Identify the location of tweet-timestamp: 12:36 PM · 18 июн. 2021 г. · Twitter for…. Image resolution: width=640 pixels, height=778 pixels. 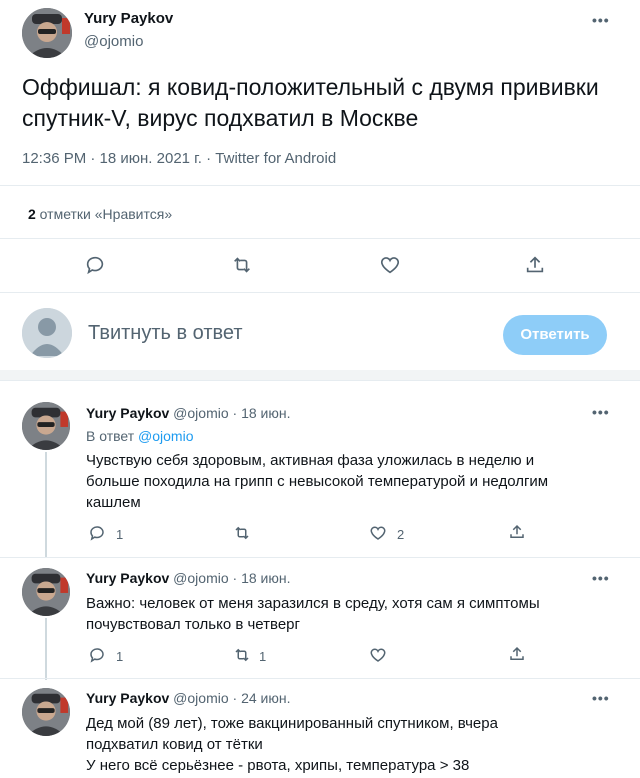
(179, 158).